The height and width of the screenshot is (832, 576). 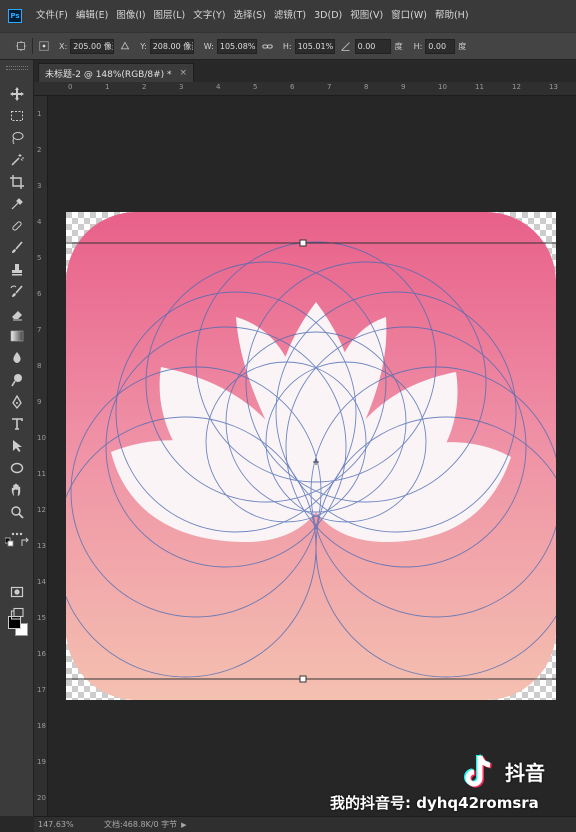 I want to click on x-position-field: 205.00 像素, so click(x=92, y=46).